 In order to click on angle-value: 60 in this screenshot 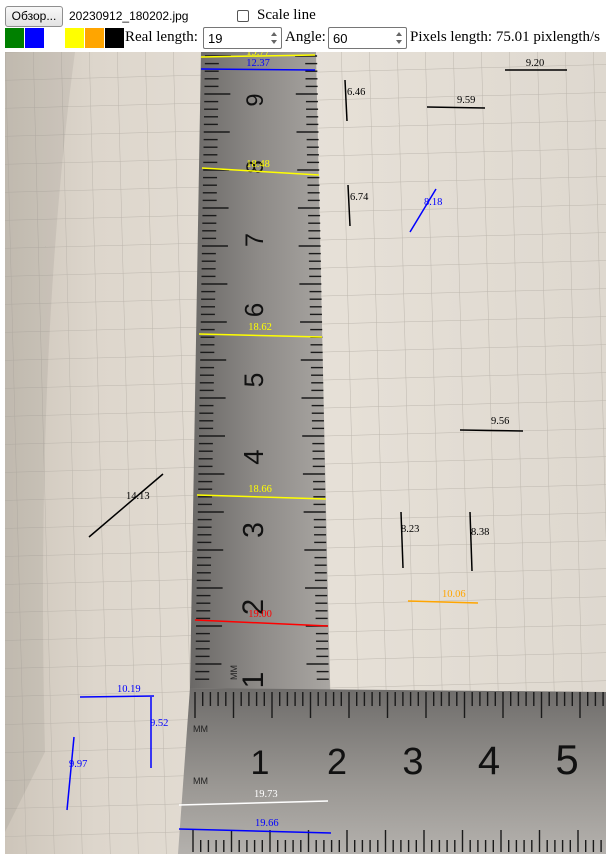, I will do `click(340, 38)`.